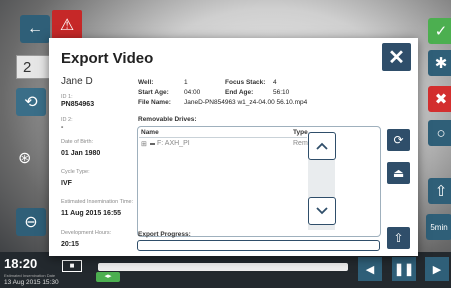  Describe the element at coordinates (24, 158) in the screenshot. I see `focus-icon: ⊛` at that location.